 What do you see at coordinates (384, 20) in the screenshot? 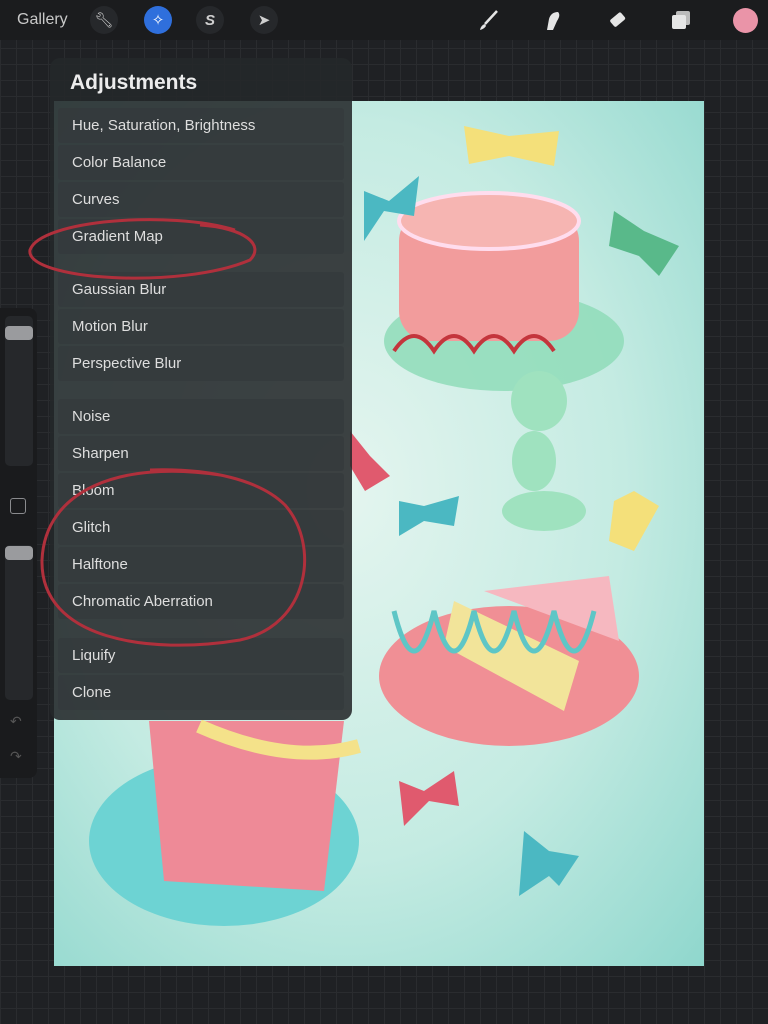
I see `top-toolbar: Gallery 🔧︎ ✧ S ➤` at bounding box center [384, 20].